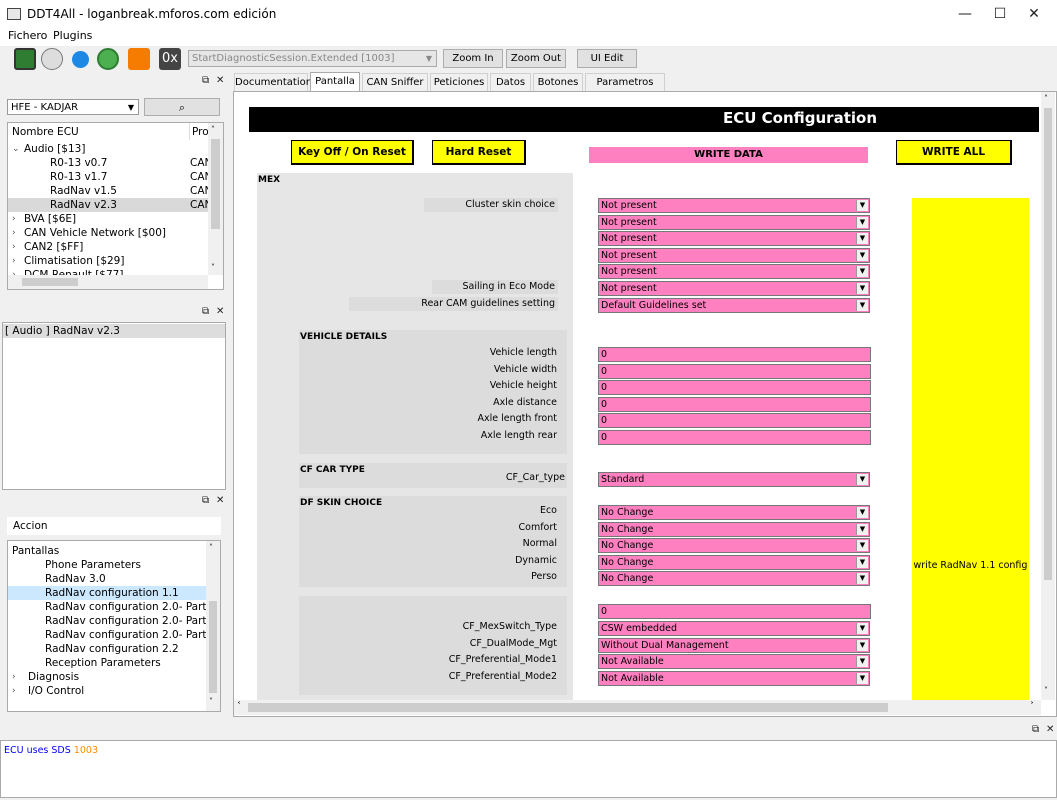 The image size is (1057, 800). I want to click on list-item: RadNav configuration 1.1, so click(107, 593).